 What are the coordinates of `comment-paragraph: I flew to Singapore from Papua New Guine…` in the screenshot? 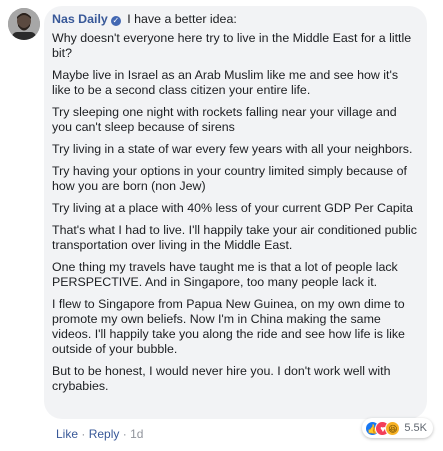 It's located at (228, 326).